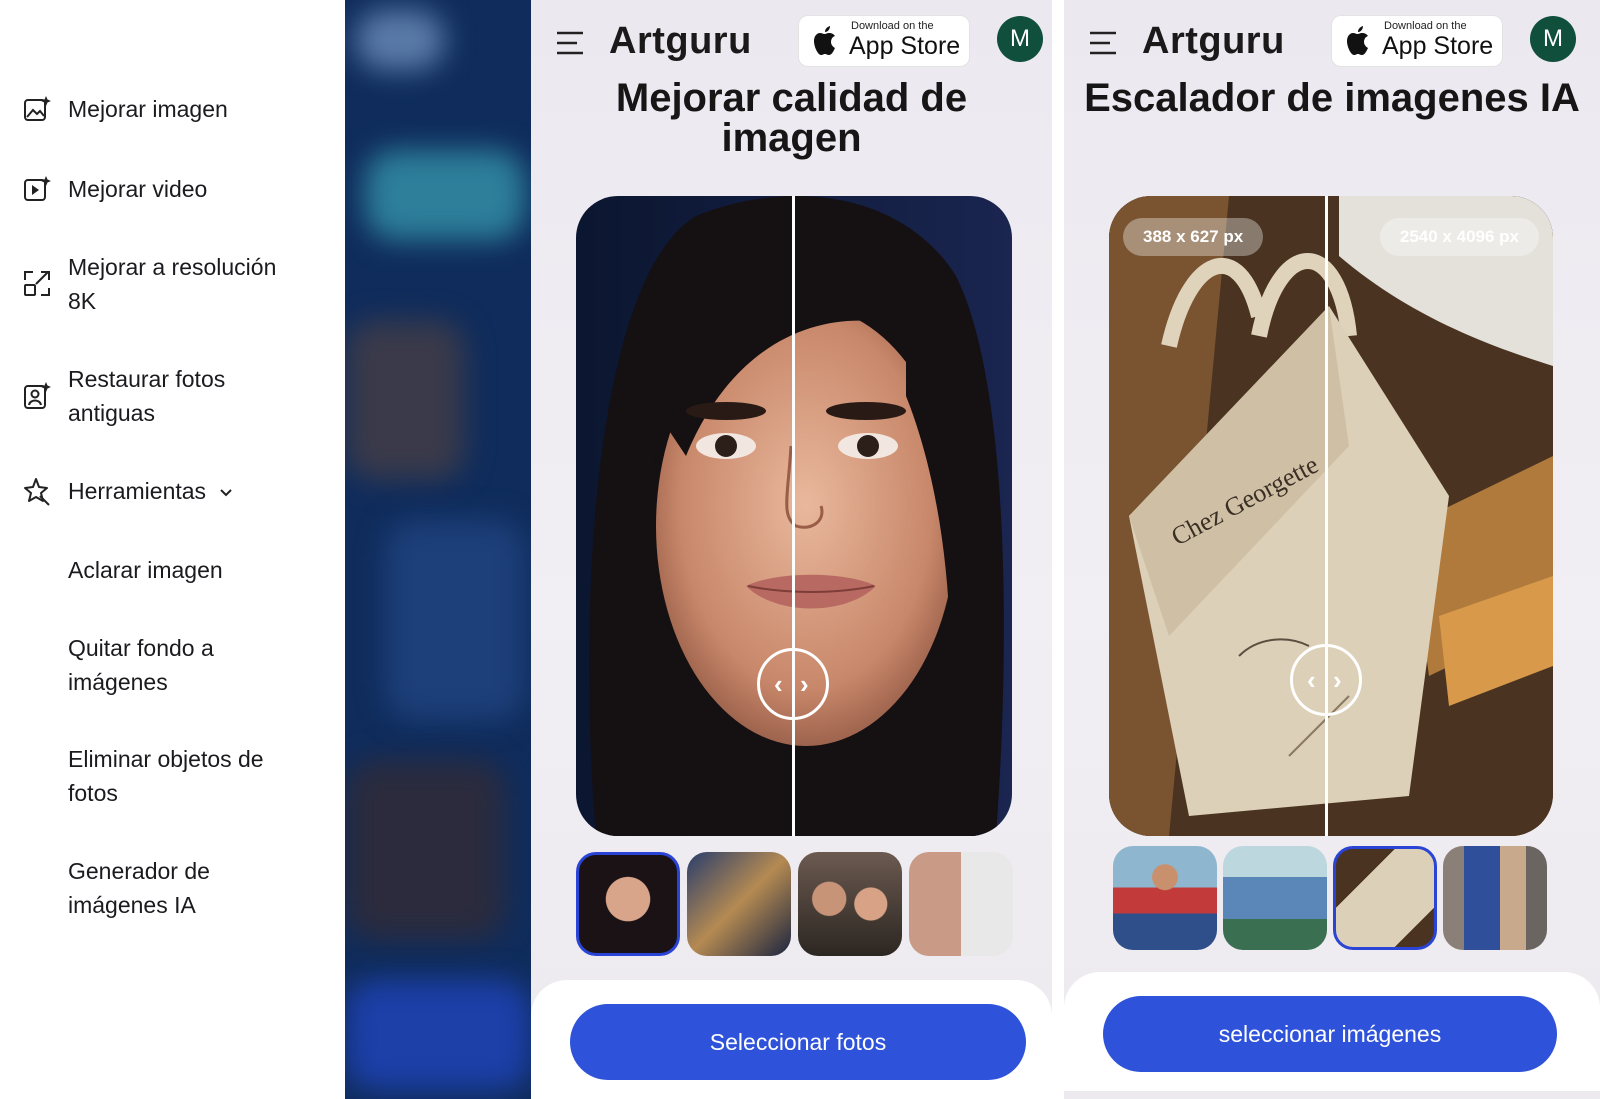 The image size is (1600, 1099). What do you see at coordinates (1165, 898) in the screenshot?
I see `thumbnail-woman` at bounding box center [1165, 898].